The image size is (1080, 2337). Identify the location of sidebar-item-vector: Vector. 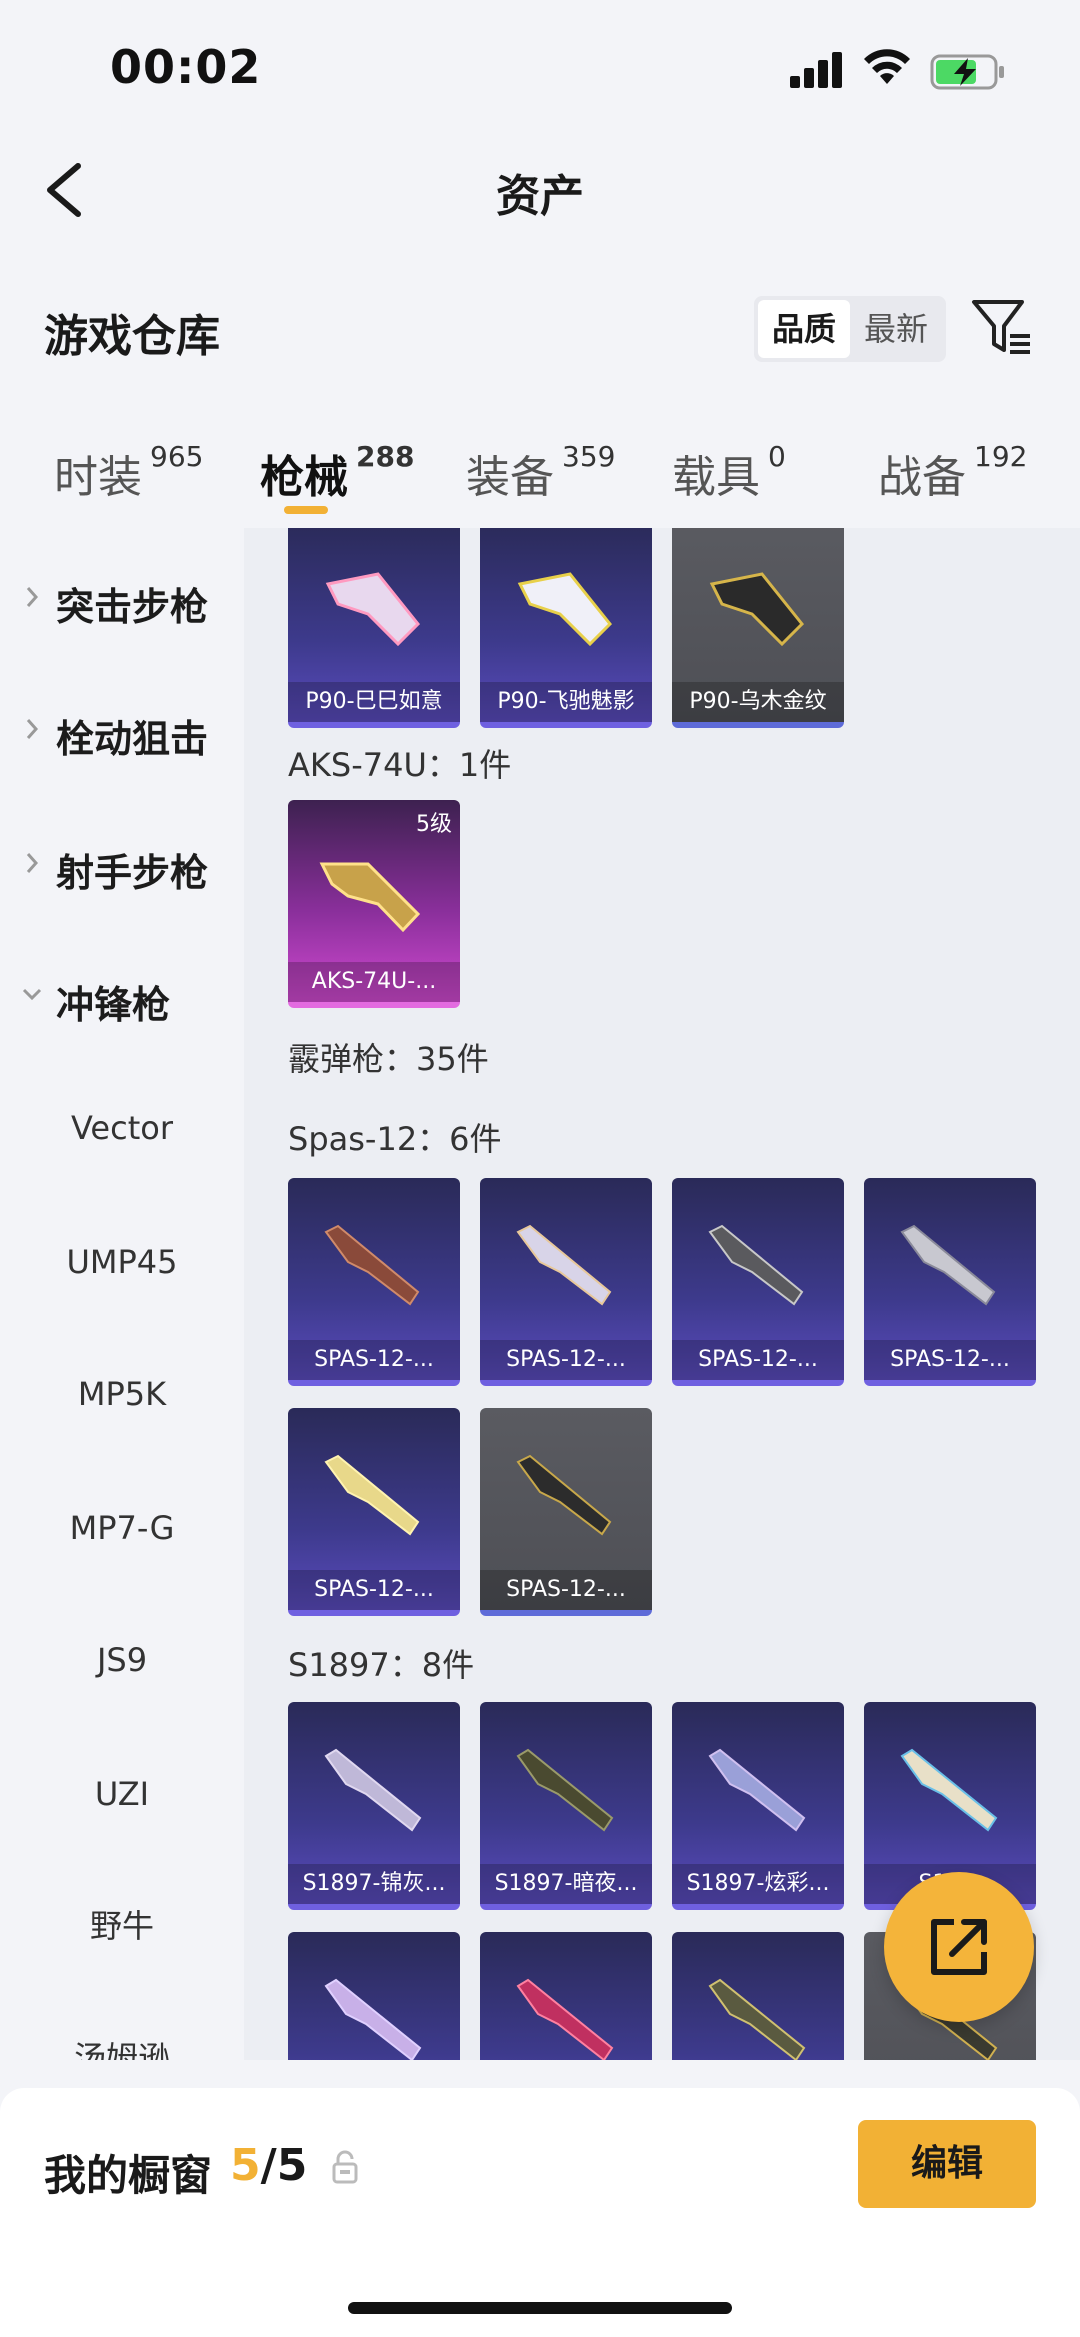
(122, 1128).